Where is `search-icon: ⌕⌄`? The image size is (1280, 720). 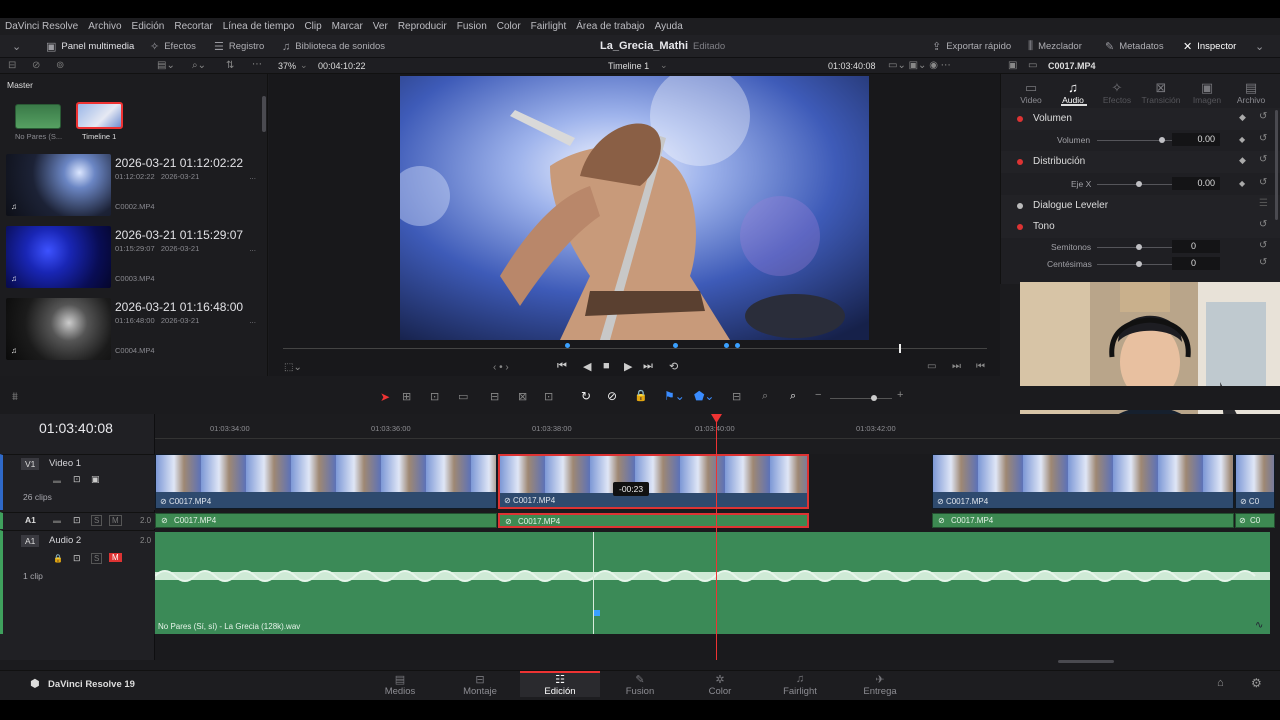
search-icon: ⌕⌄ is located at coordinates (199, 65).